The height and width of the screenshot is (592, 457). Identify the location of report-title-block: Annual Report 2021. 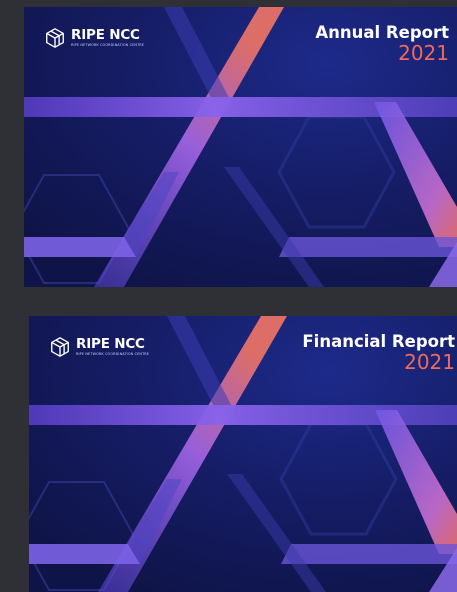
(382, 44).